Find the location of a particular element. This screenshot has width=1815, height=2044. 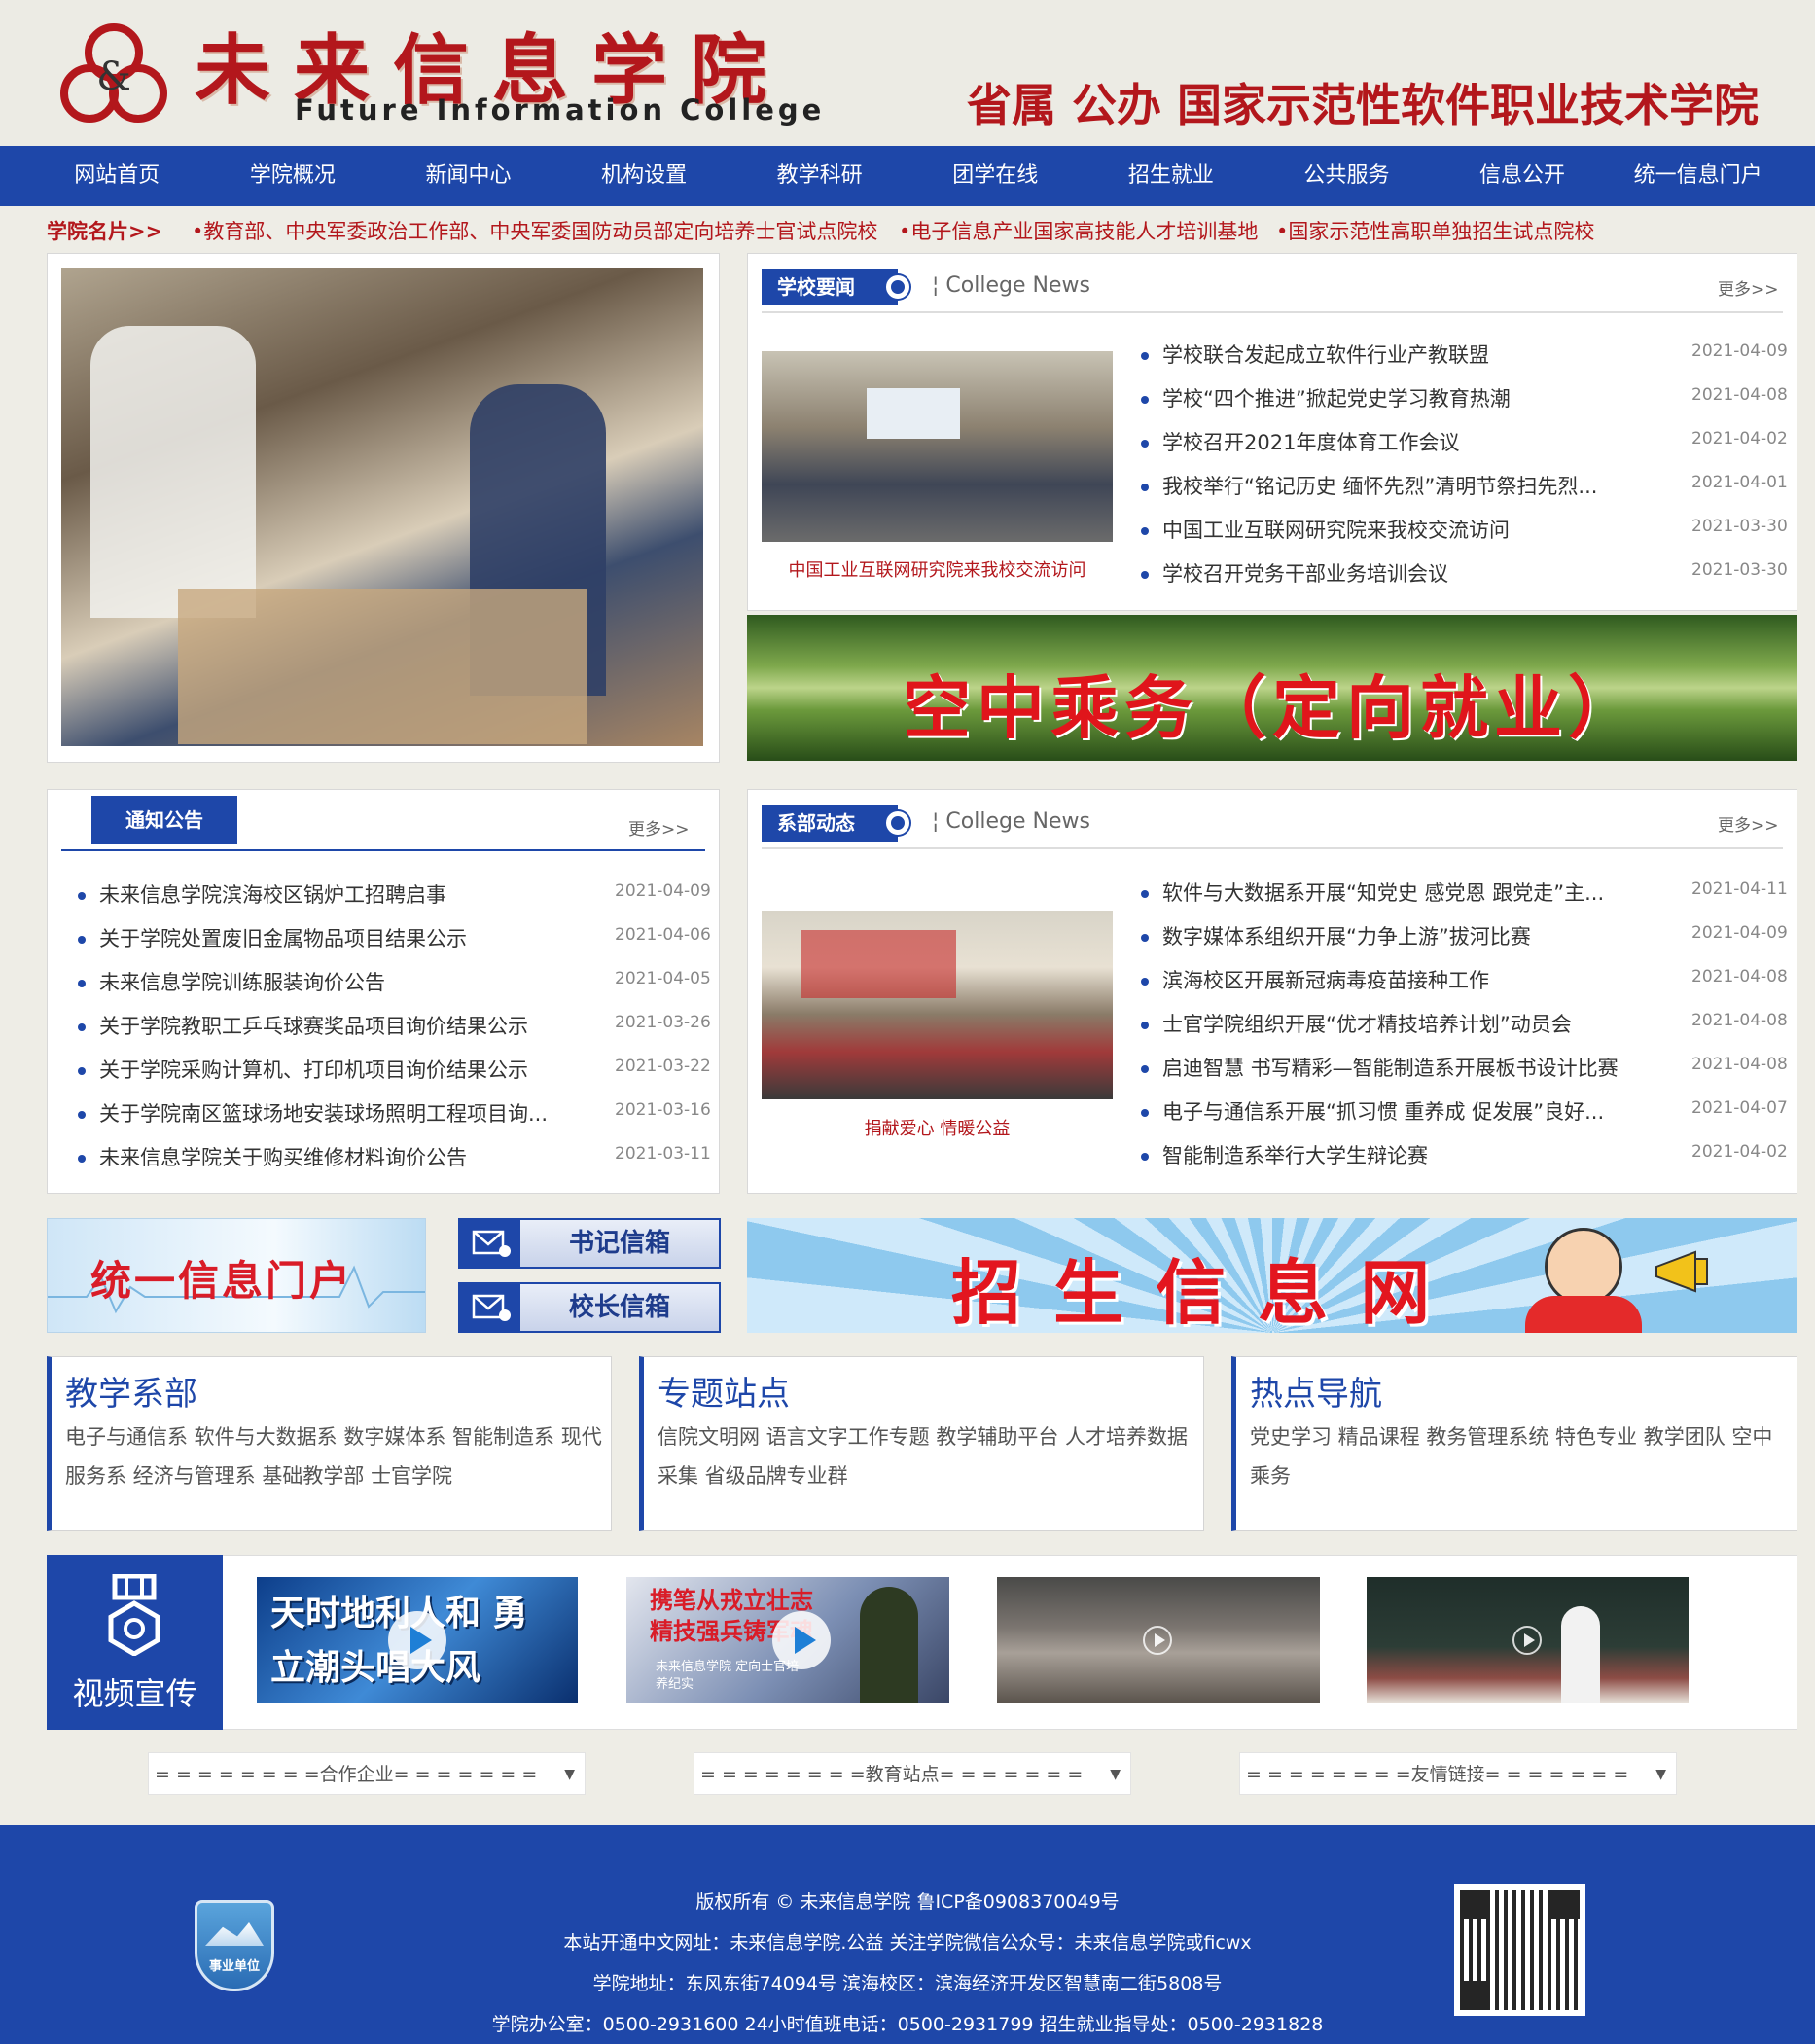

notices-more-link: 更多>> is located at coordinates (659, 827).